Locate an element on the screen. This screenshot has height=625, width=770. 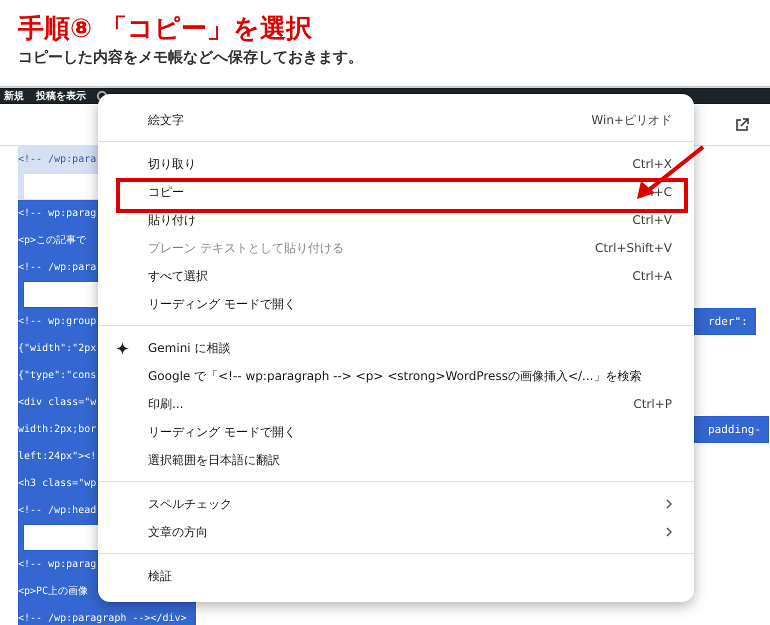
menu-item: Gemini に相談 is located at coordinates (396, 348).